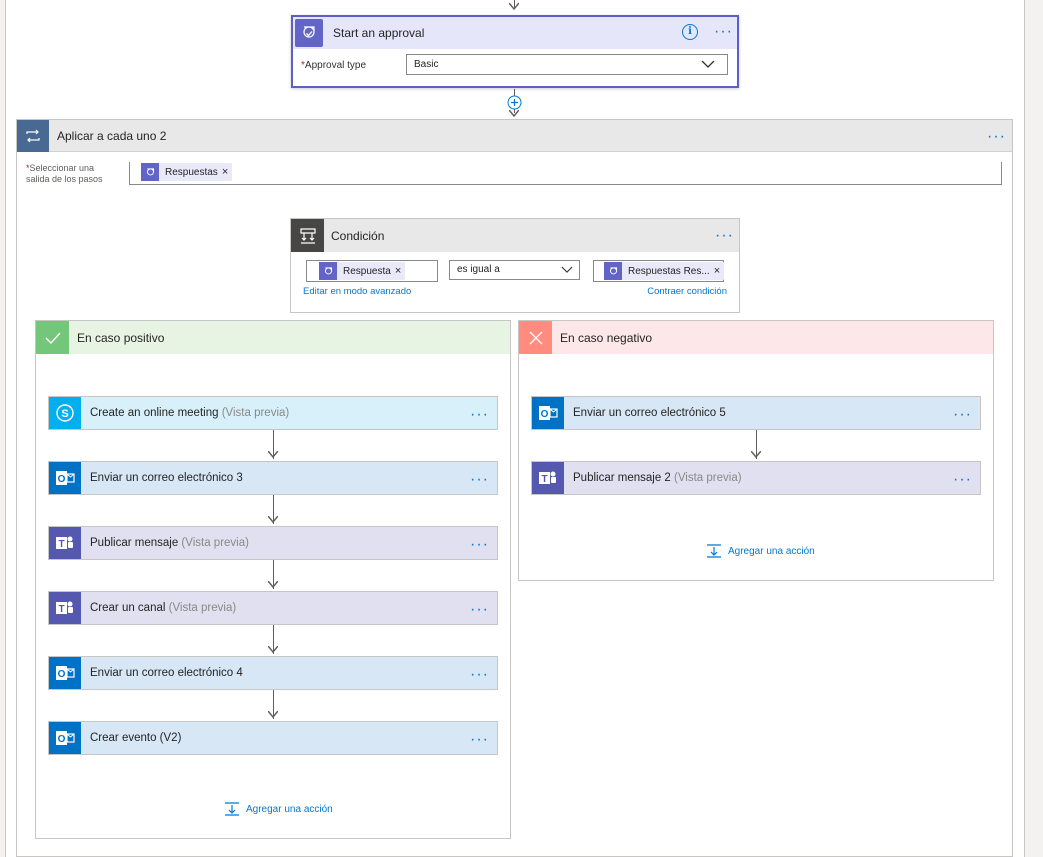  Describe the element at coordinates (664, 271) in the screenshot. I see `dynamic-content-token: Respuestas Res... ×` at that location.